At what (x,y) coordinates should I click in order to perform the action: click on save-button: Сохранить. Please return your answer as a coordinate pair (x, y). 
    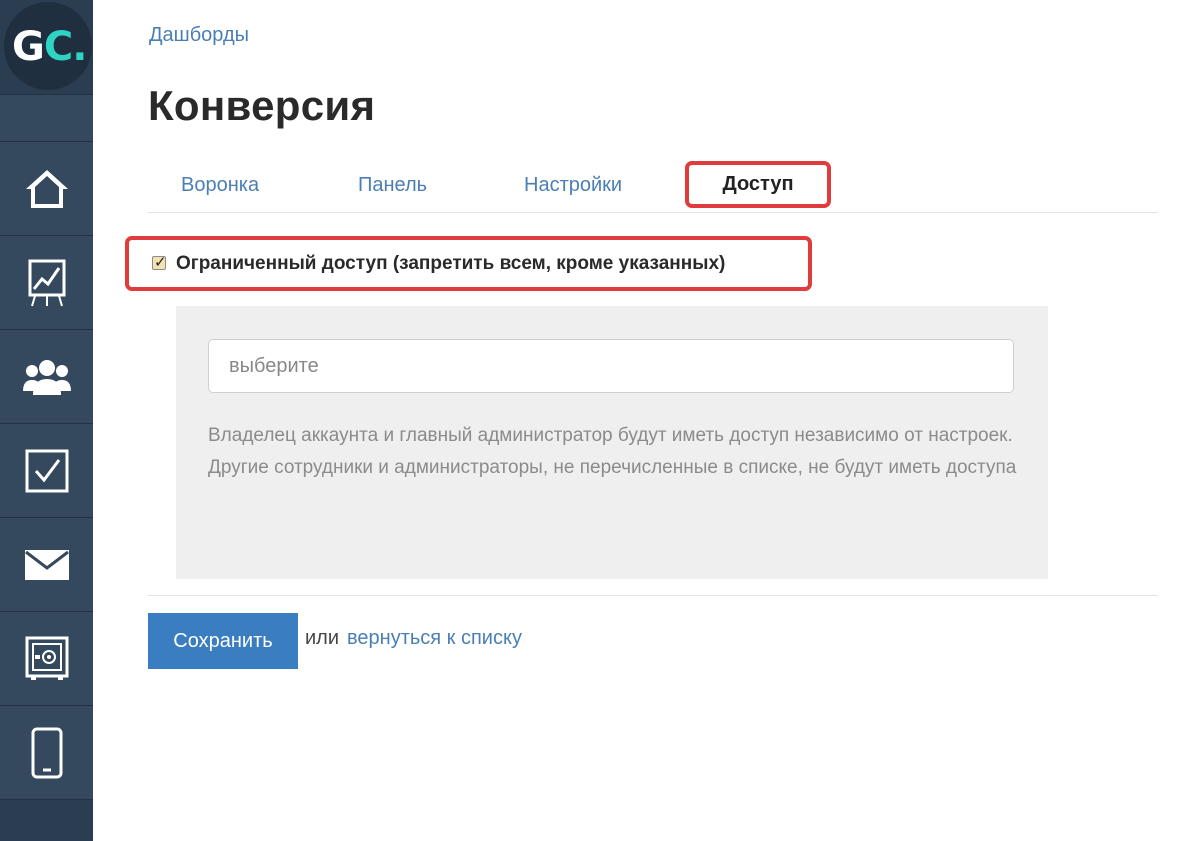
    Looking at the image, I should click on (223, 641).